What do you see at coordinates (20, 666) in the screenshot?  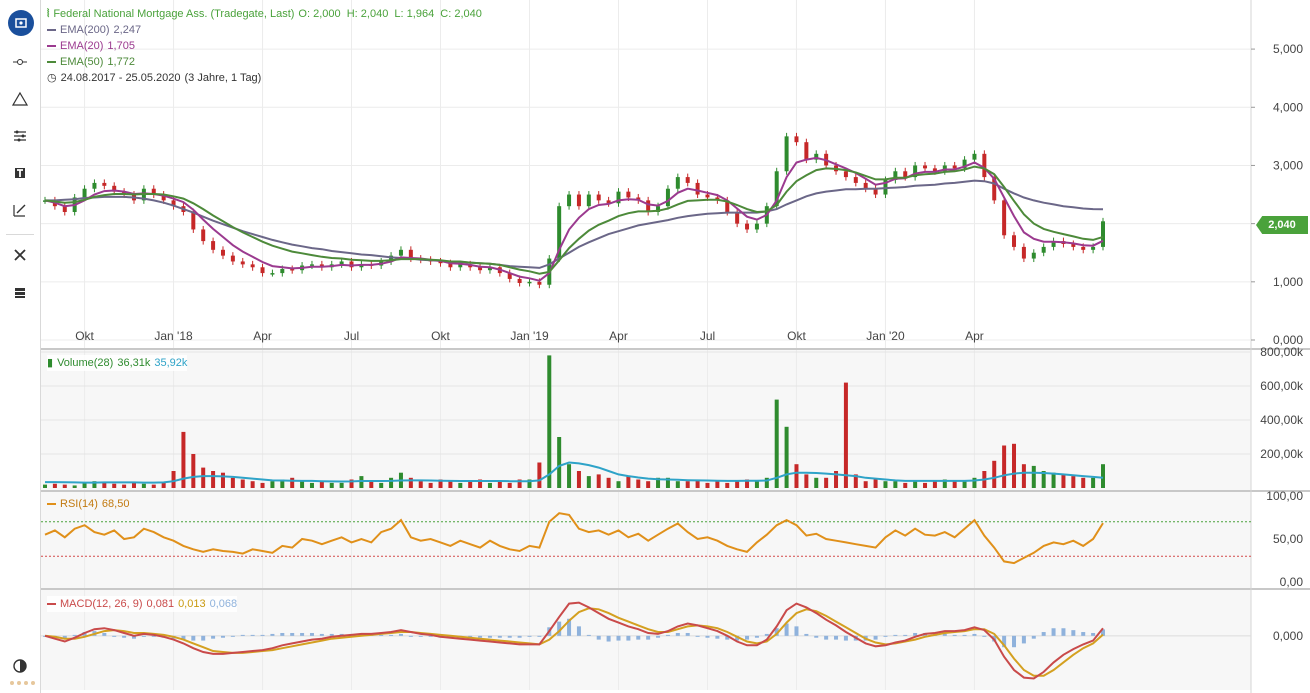 I see `theme-toggle-icon` at bounding box center [20, 666].